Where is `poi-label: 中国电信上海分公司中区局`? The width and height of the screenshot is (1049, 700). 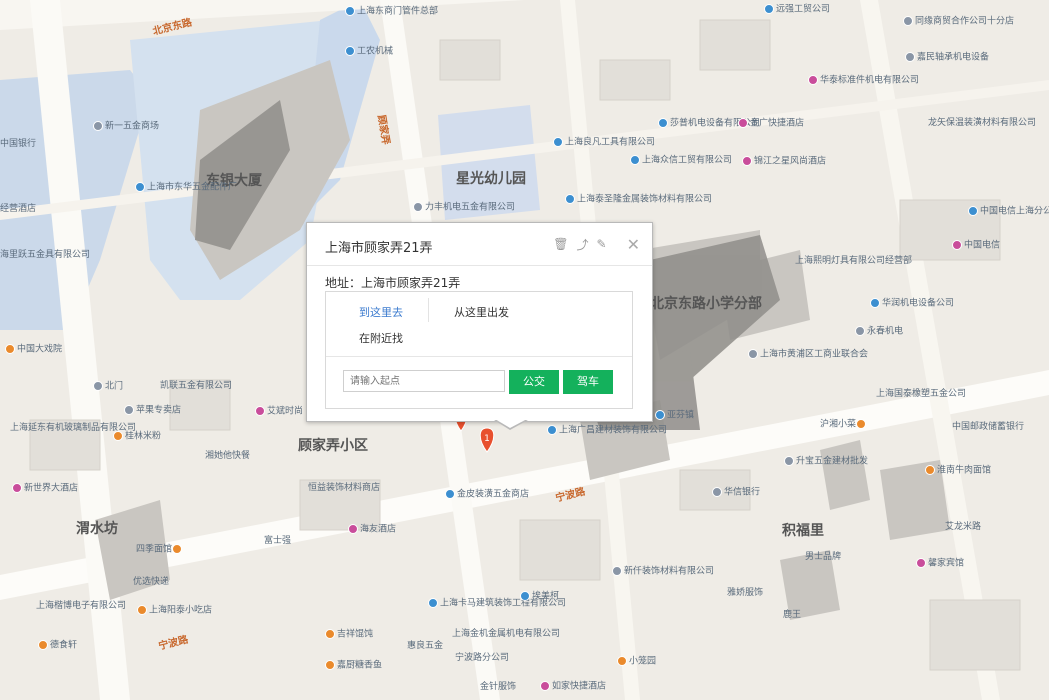
poi-label: 中国电信上海分公司中区局 is located at coordinates (1008, 212).